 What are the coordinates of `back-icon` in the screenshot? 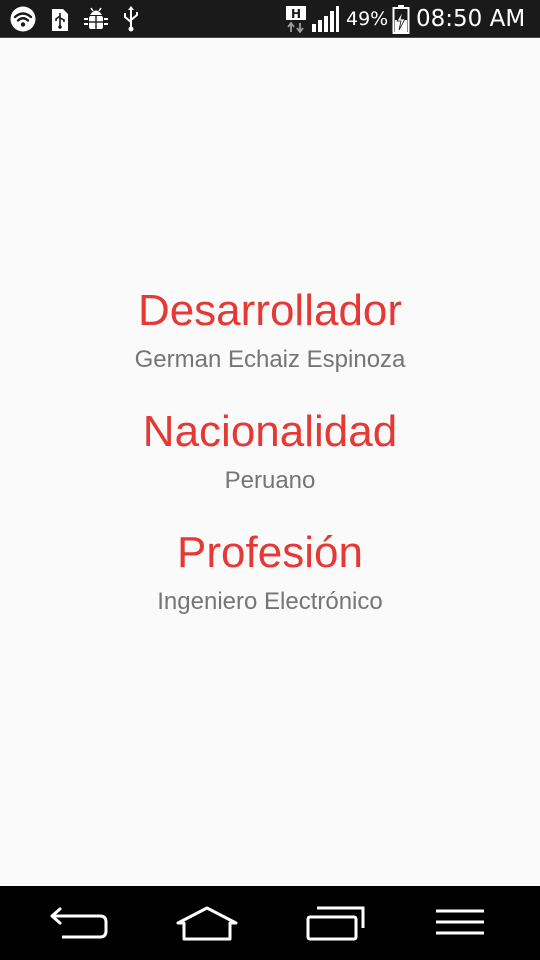 It's located at (79, 923).